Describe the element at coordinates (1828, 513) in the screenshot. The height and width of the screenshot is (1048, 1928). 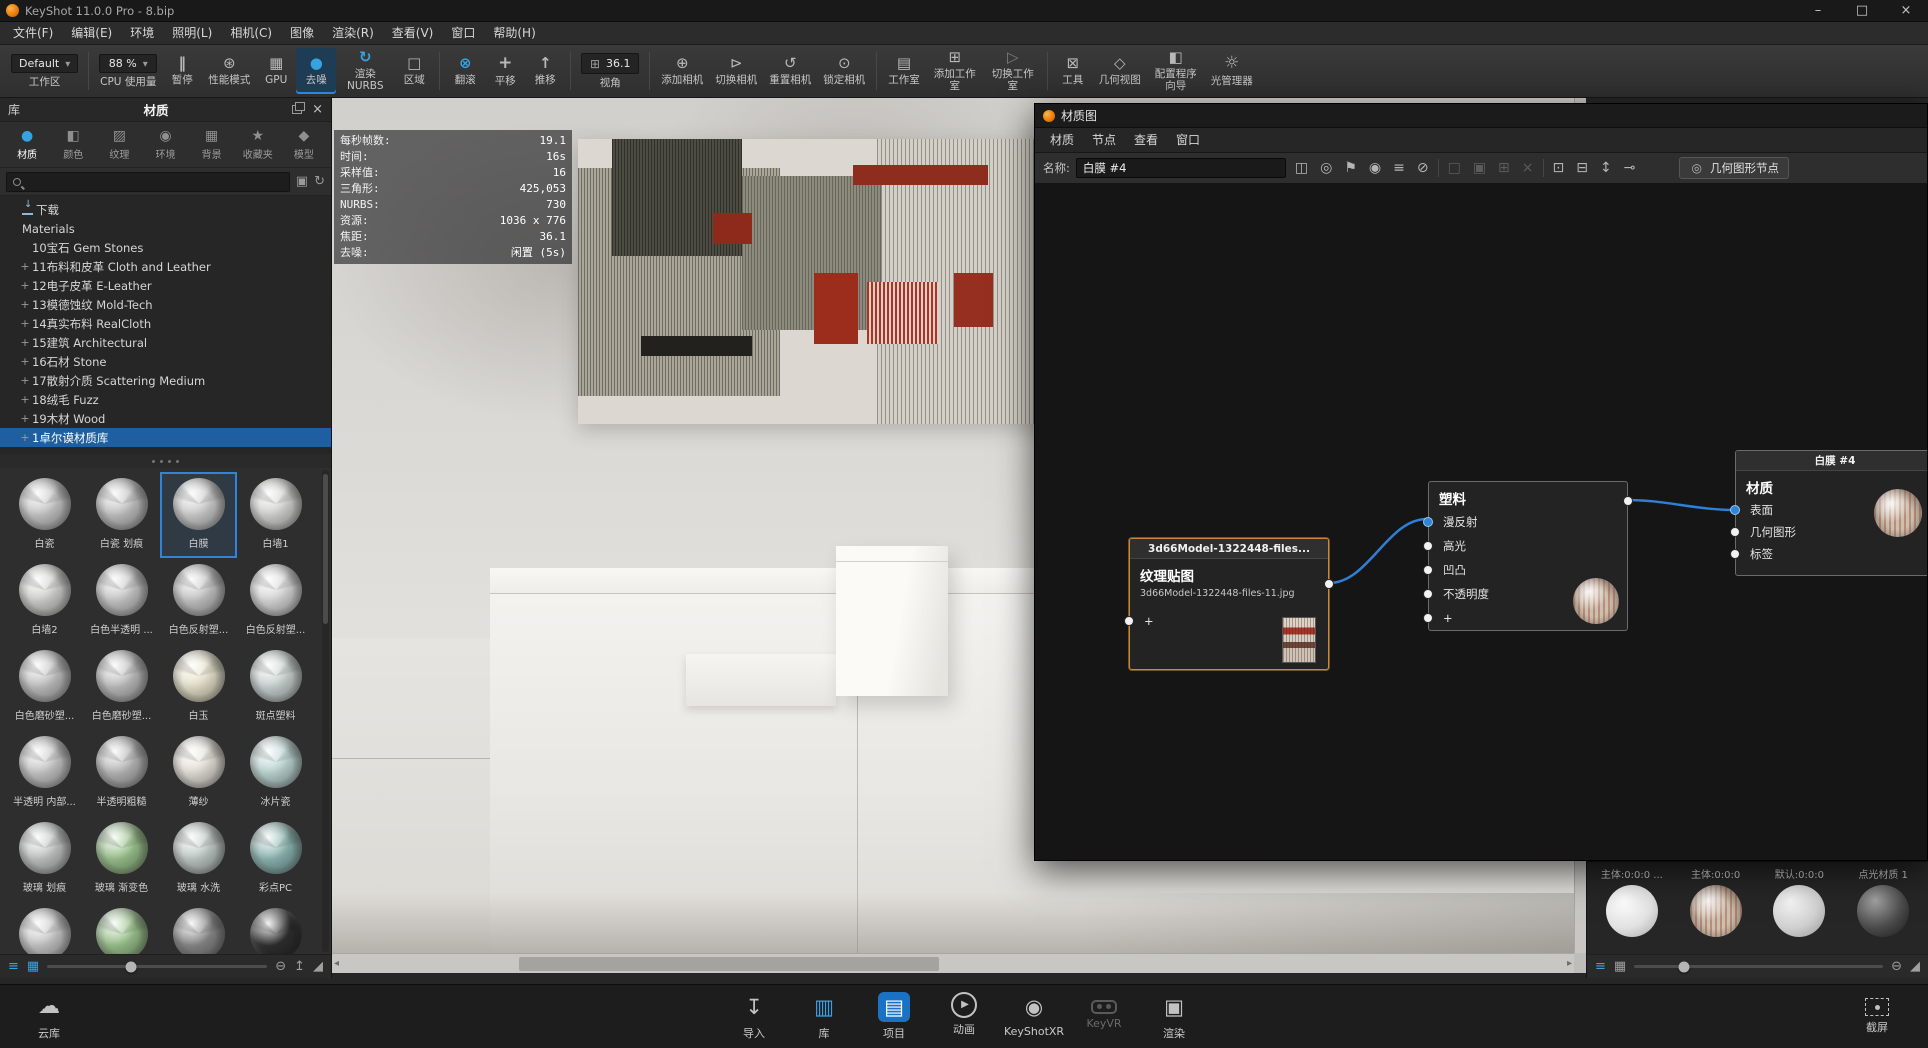
I see `material-root-node: 白膜 #4 材质 表面 几何图形 标签` at that location.